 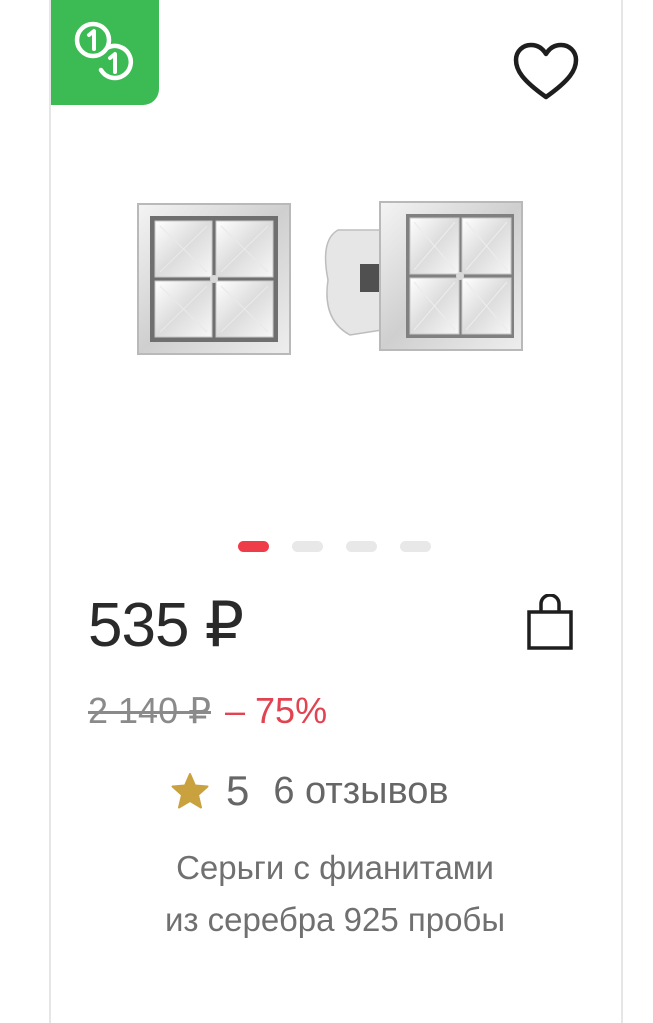 I want to click on installment-badge, so click(x=105, y=52).